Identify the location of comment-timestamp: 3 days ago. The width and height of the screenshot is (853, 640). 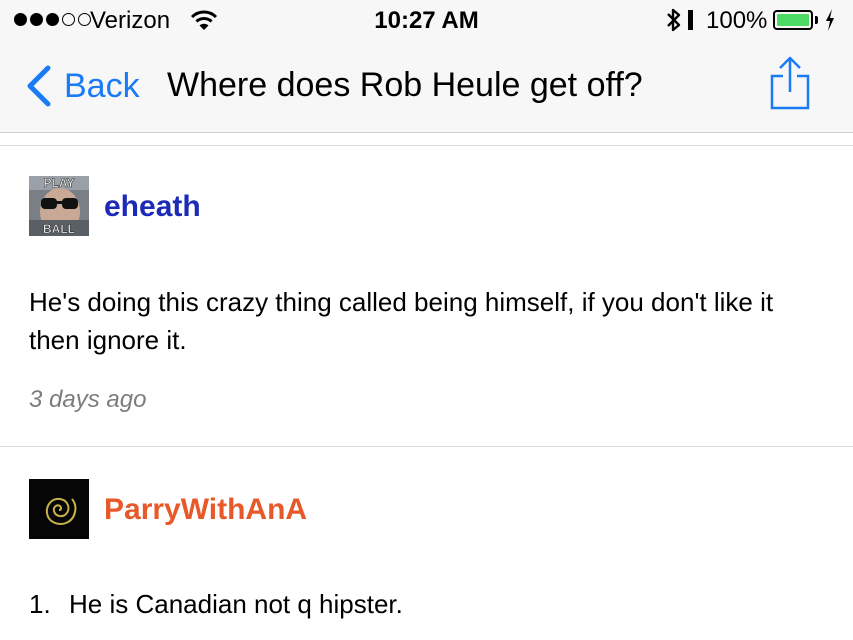
(88, 399).